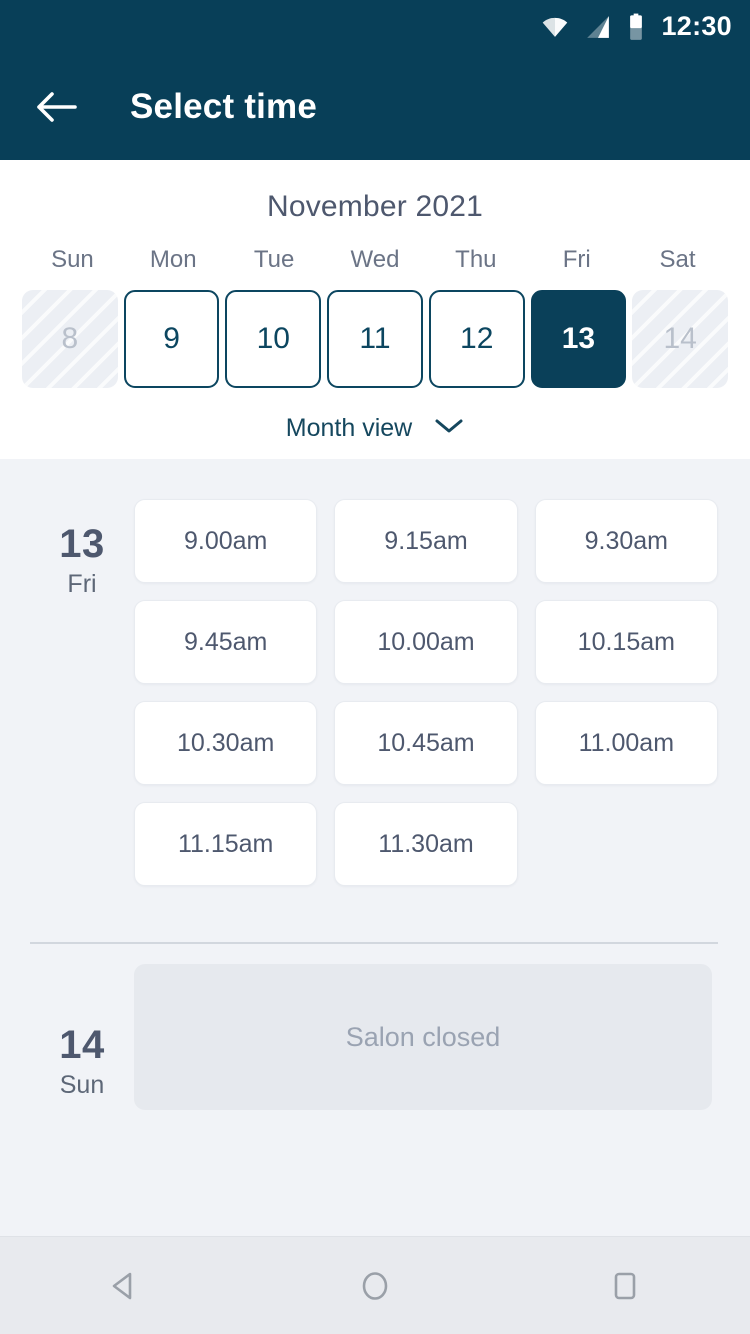  Describe the element at coordinates (375, 107) in the screenshot. I see `app-bar: Select time` at that location.